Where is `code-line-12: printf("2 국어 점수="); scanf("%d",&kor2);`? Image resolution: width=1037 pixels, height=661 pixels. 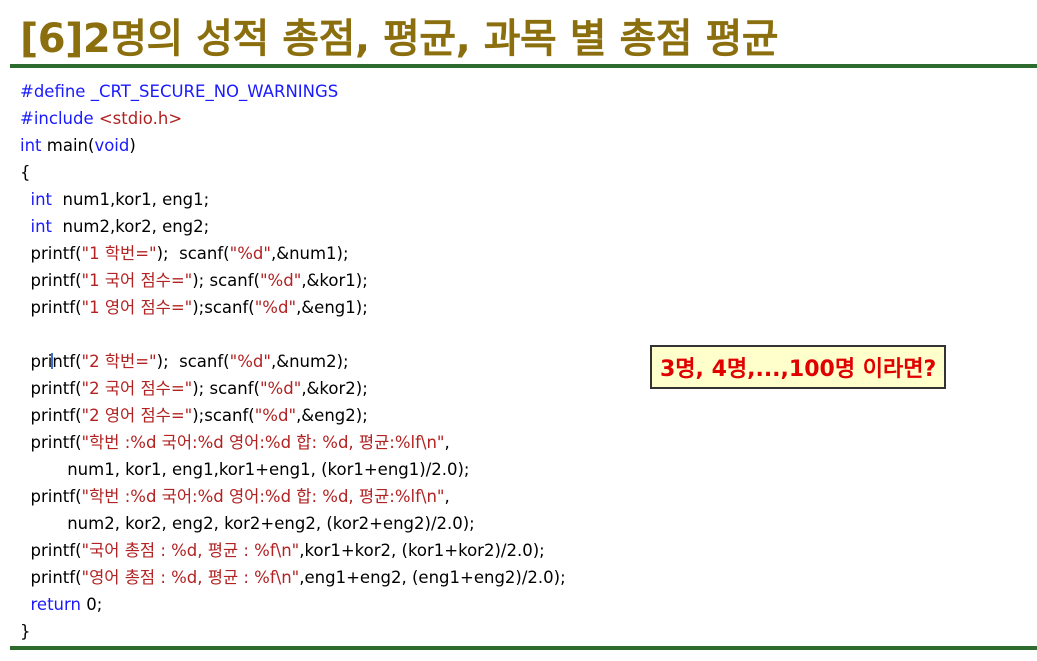
code-line-12: printf("2 국어 점수="); scanf("%d",&kor2); is located at coordinates (293, 388).